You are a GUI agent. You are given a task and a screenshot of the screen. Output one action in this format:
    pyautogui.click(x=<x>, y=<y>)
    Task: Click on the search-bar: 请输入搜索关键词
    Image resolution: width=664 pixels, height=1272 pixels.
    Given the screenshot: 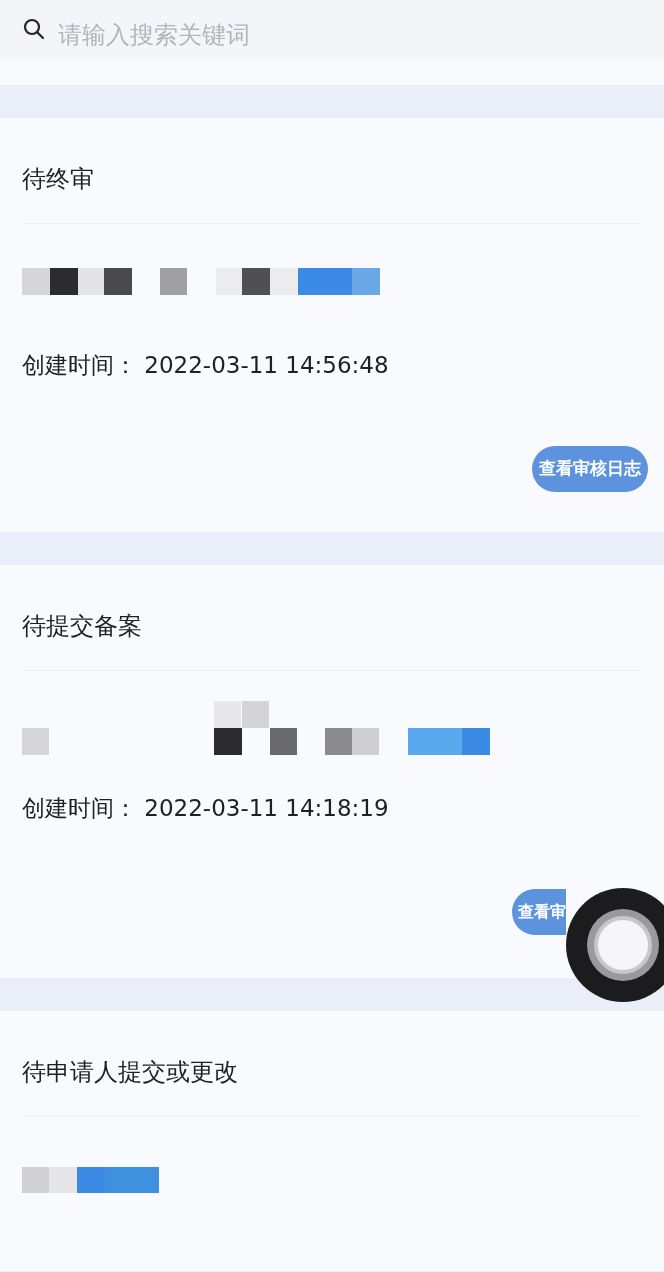 What is the action you would take?
    pyautogui.click(x=332, y=42)
    